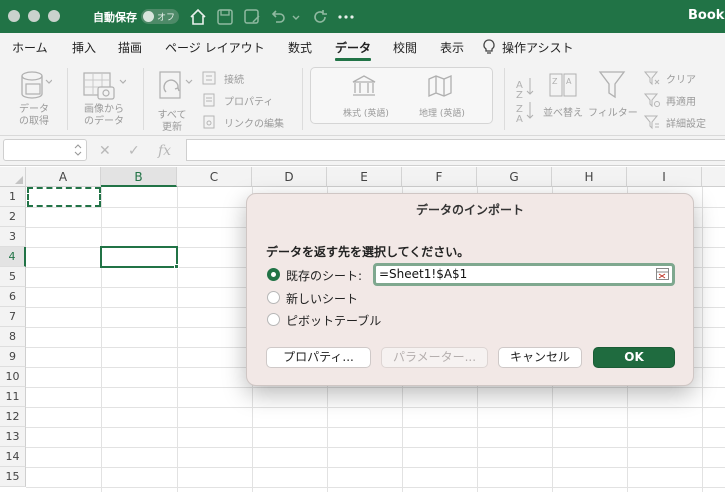 Image resolution: width=725 pixels, height=492 pixels. What do you see at coordinates (13, 297) in the screenshot?
I see `row-header: 6` at bounding box center [13, 297].